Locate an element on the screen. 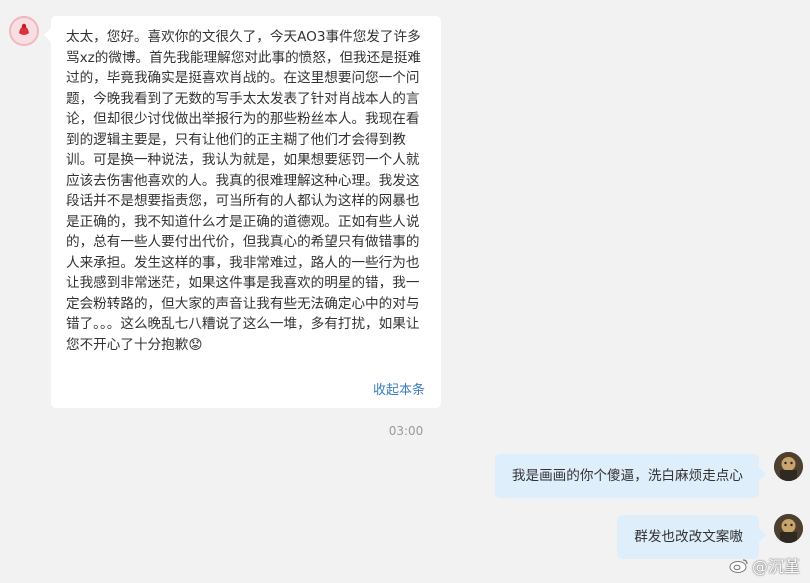 The image size is (810, 583). sender-avatar is located at coordinates (24, 31).